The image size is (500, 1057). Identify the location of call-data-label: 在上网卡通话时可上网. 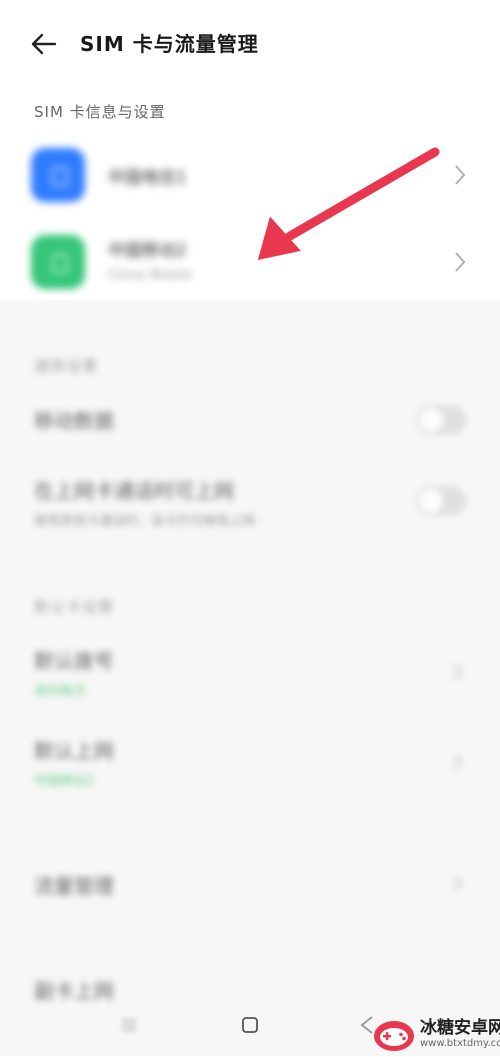
(134, 491).